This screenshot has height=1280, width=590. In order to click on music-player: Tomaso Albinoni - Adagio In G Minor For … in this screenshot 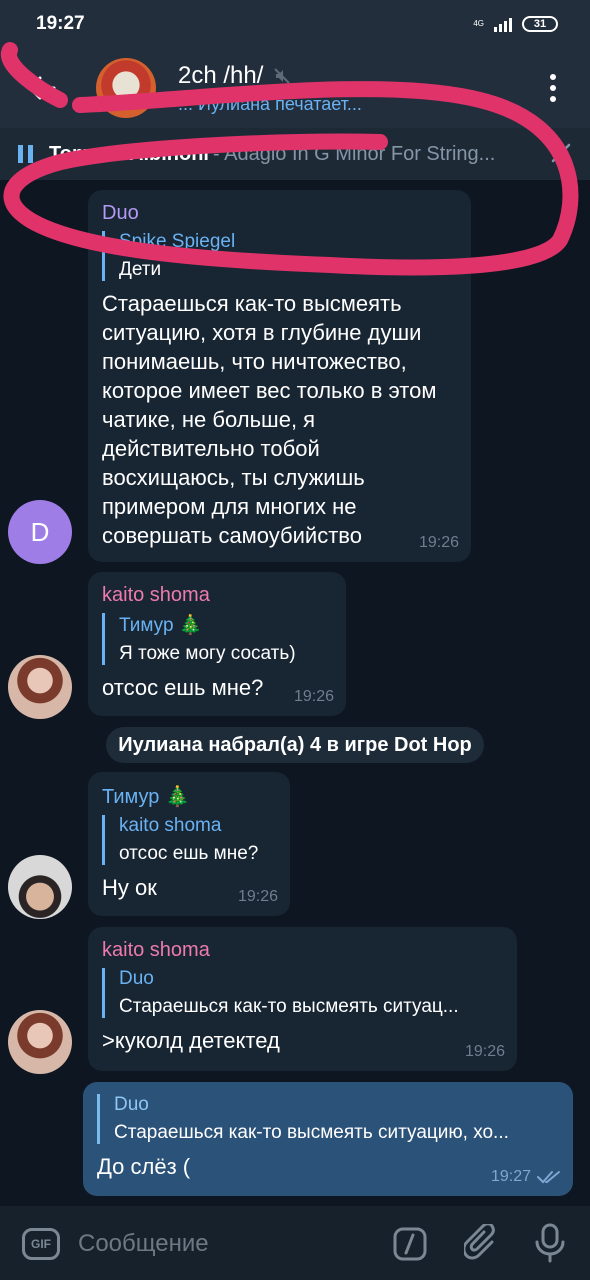, I will do `click(295, 154)`.